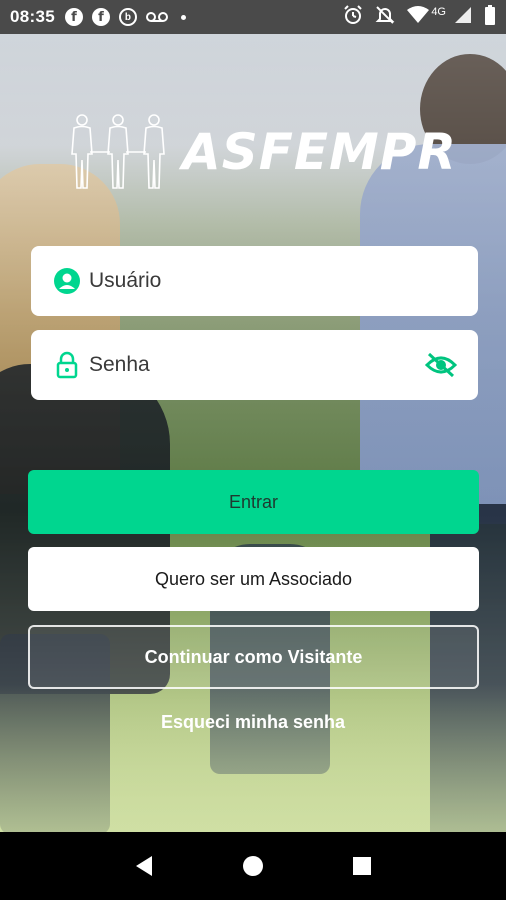  What do you see at coordinates (463, 17) in the screenshot?
I see `signal-icon` at bounding box center [463, 17].